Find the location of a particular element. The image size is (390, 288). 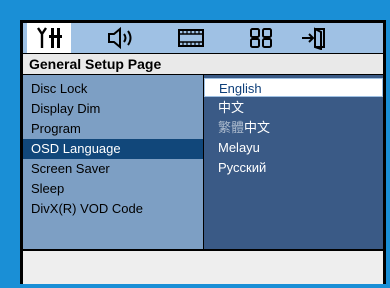

menu-item-osd-language: OSD Language is located at coordinates (113, 149).